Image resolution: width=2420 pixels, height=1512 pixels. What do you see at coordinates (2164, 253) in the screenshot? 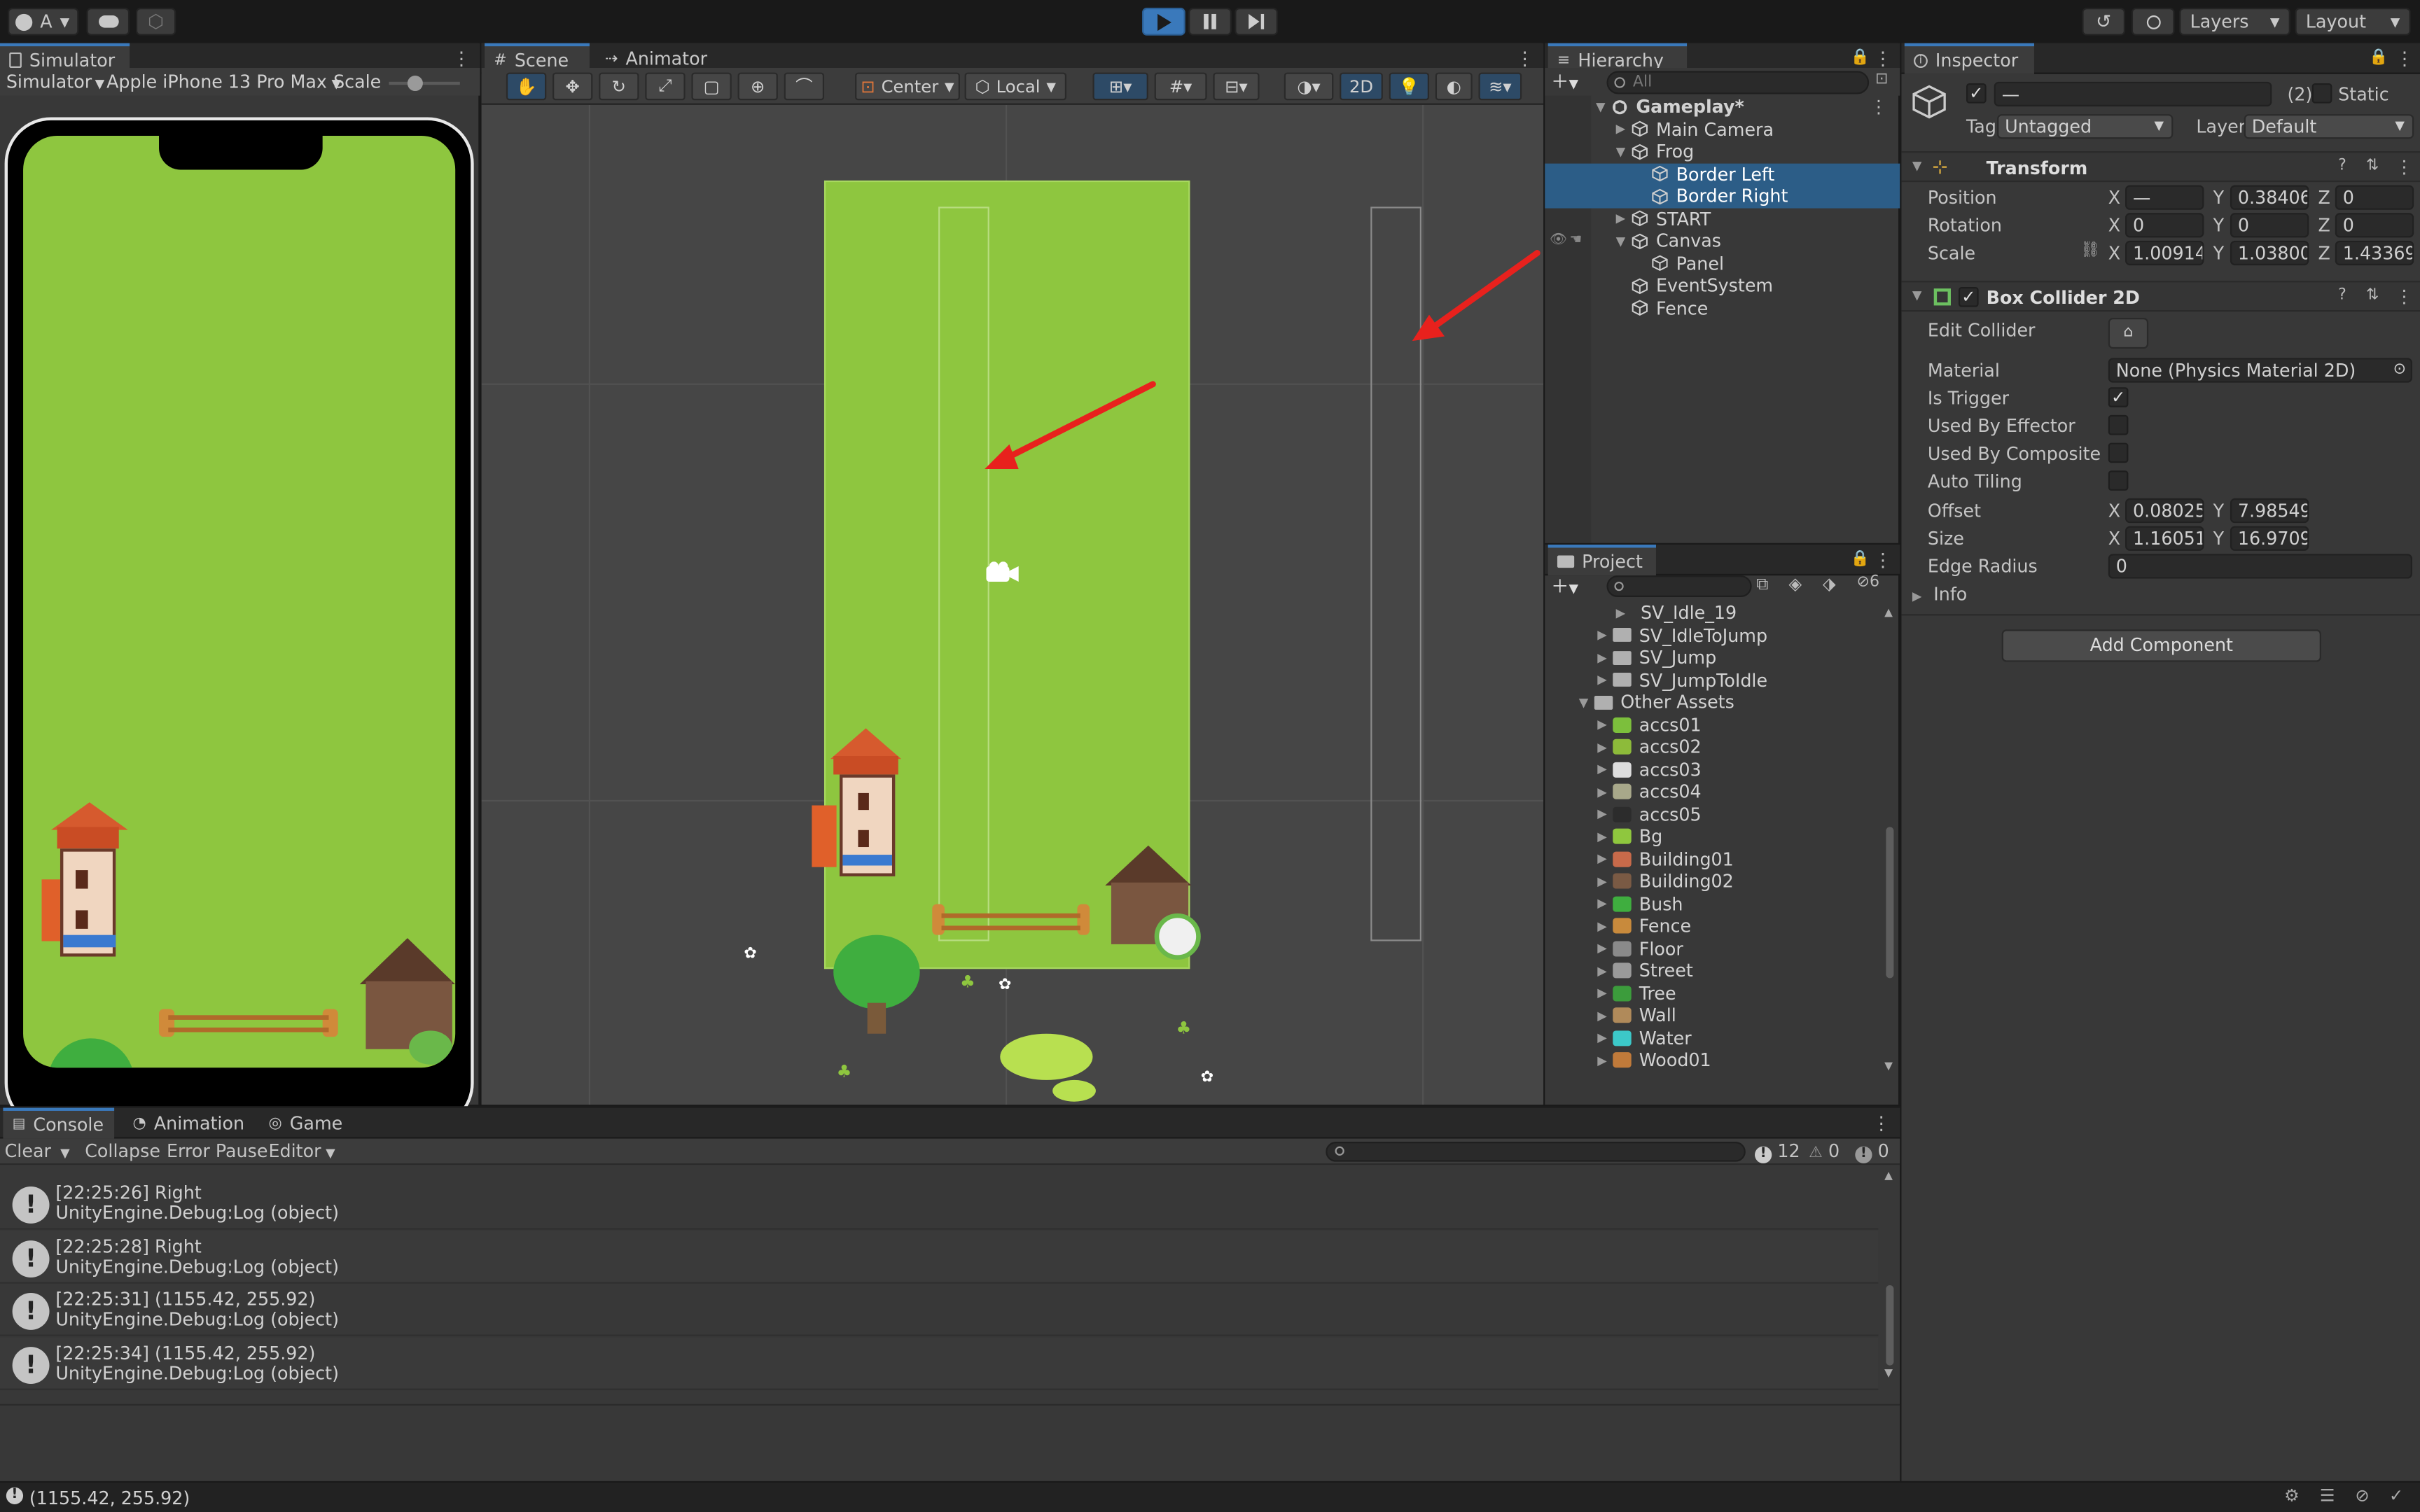
I see `transform-x-field: 1.00914!` at bounding box center [2164, 253].